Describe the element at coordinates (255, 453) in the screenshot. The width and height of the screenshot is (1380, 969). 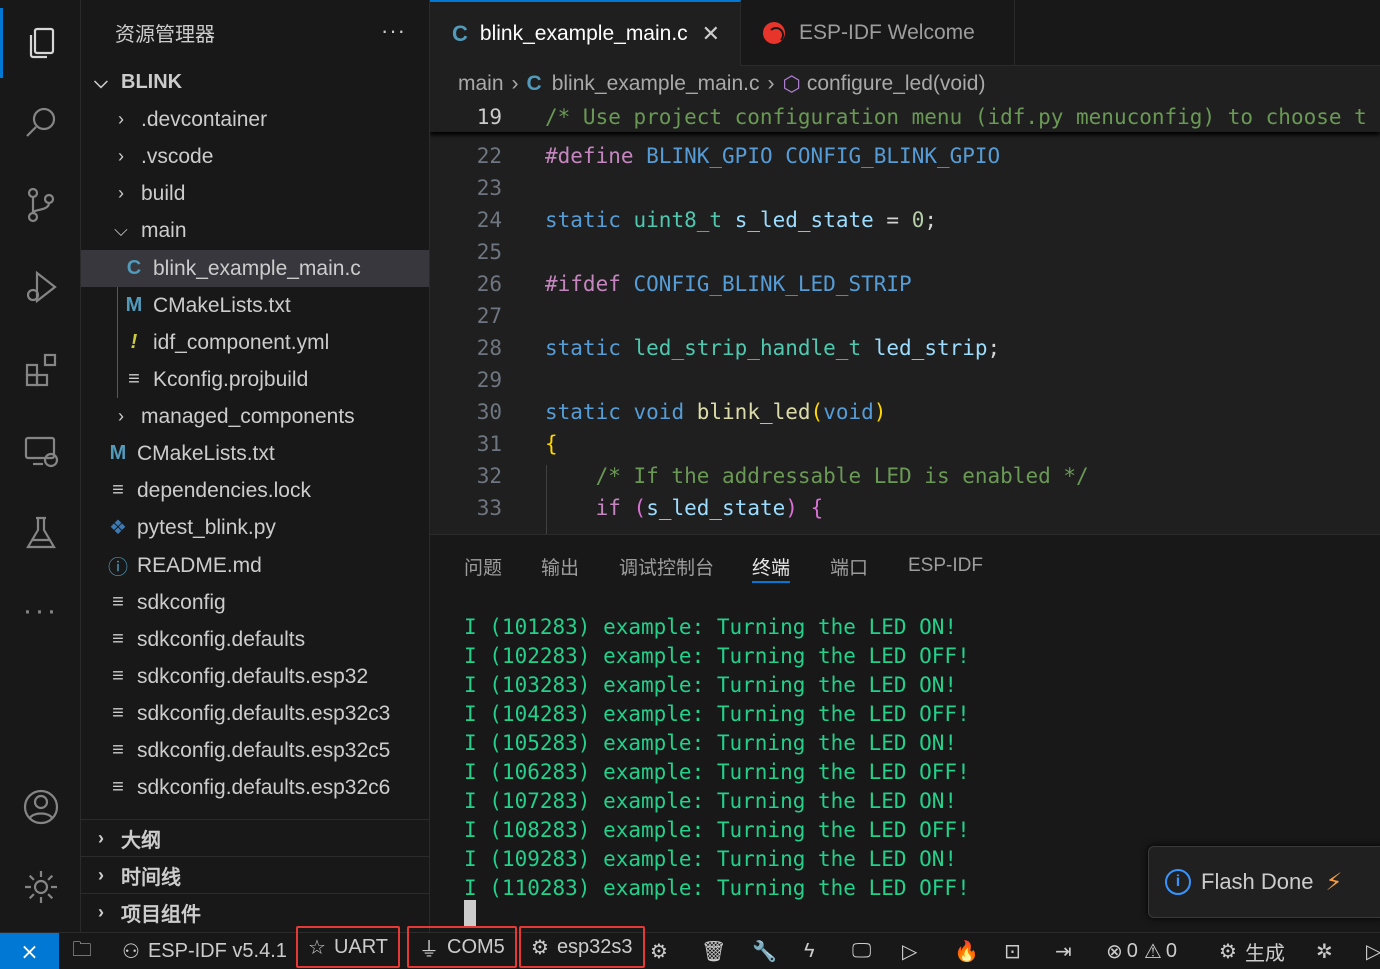
I see `tree-item-cmakelists: M CMakeLists.txt` at that location.